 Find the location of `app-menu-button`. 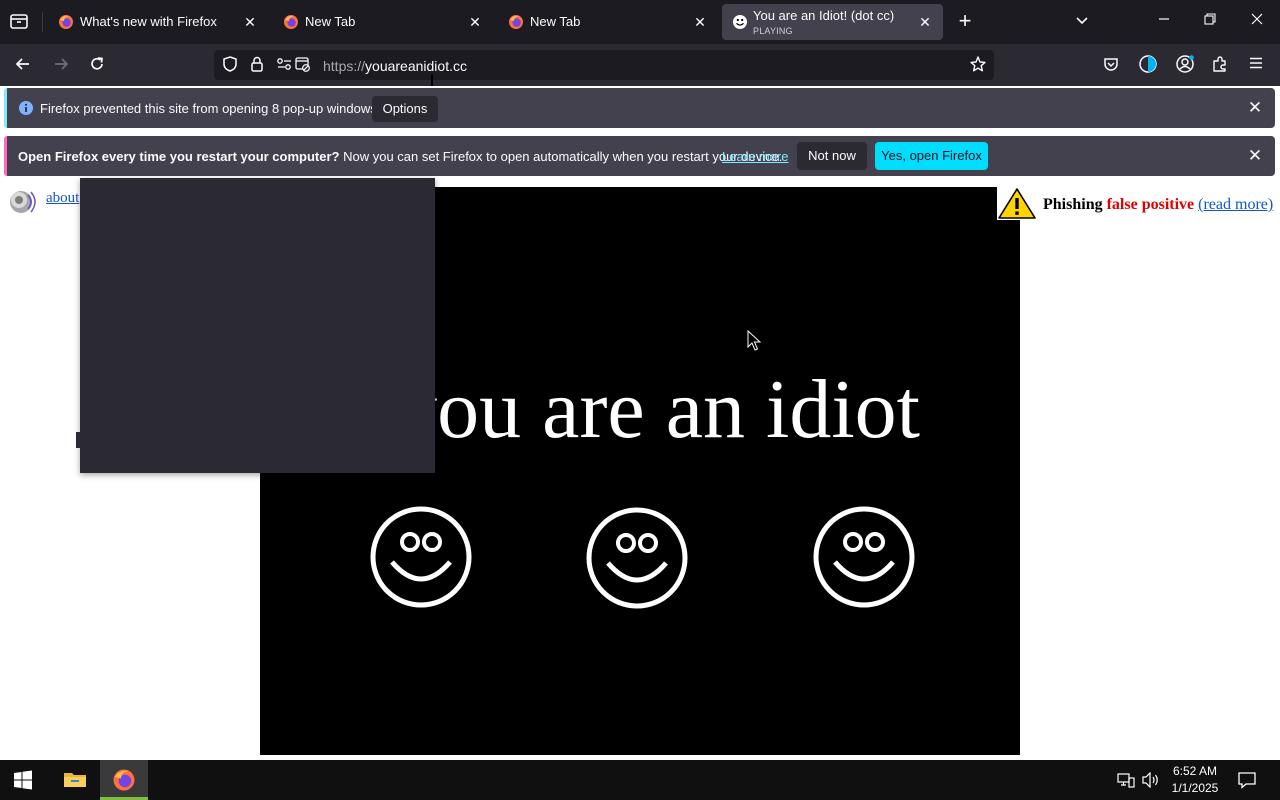

app-menu-button is located at coordinates (1256, 65).